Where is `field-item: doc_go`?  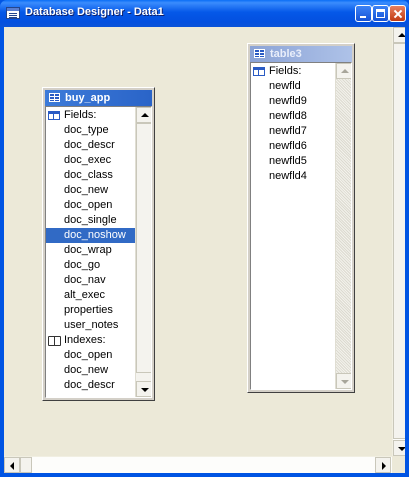
field-item: doc_go is located at coordinates (89, 265).